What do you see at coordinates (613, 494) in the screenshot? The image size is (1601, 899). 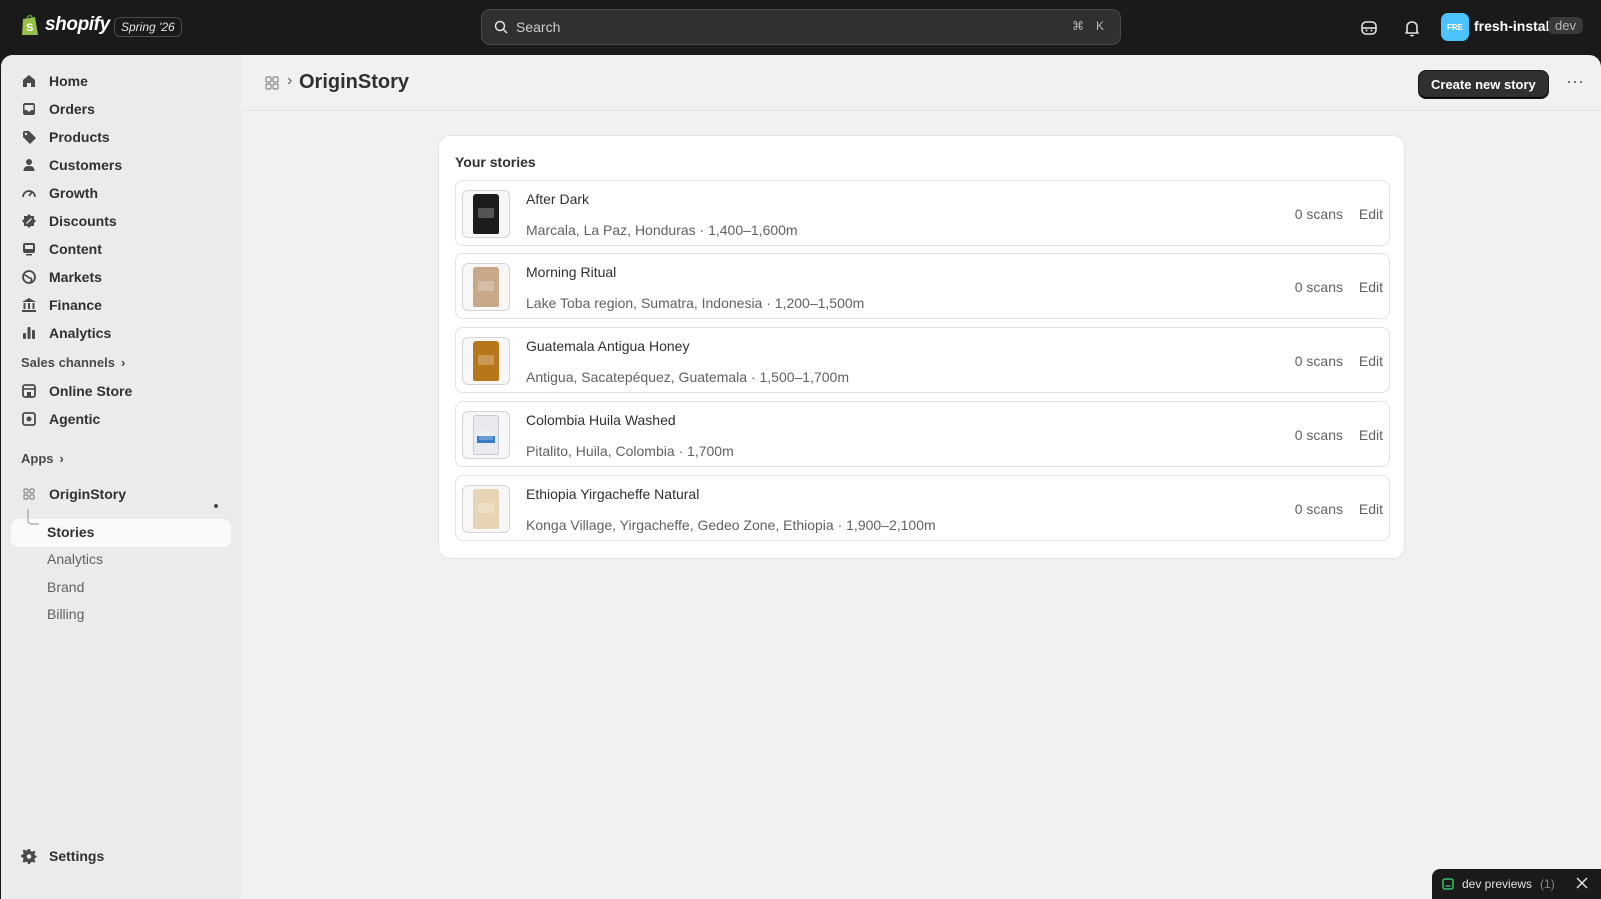 I see `story-name: Ethiopia Yirgacheffe Natural` at bounding box center [613, 494].